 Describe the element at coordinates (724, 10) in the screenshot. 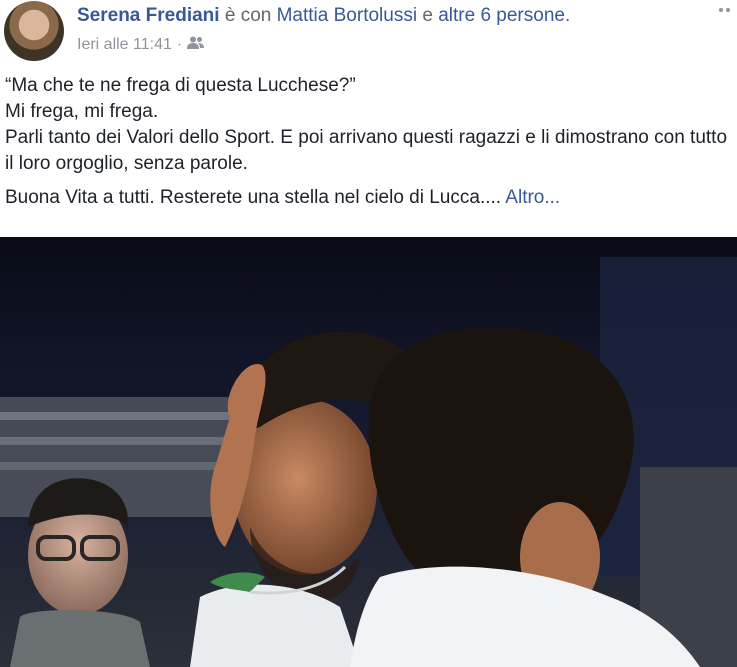

I see `more-options-icon` at that location.